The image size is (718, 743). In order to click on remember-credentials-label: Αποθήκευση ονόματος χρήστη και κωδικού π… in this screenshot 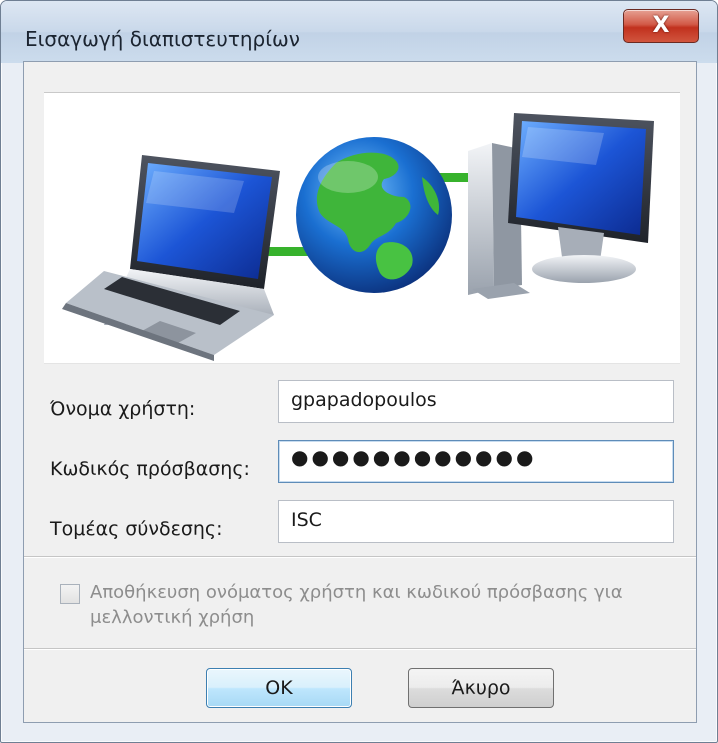, I will do `click(356, 605)`.